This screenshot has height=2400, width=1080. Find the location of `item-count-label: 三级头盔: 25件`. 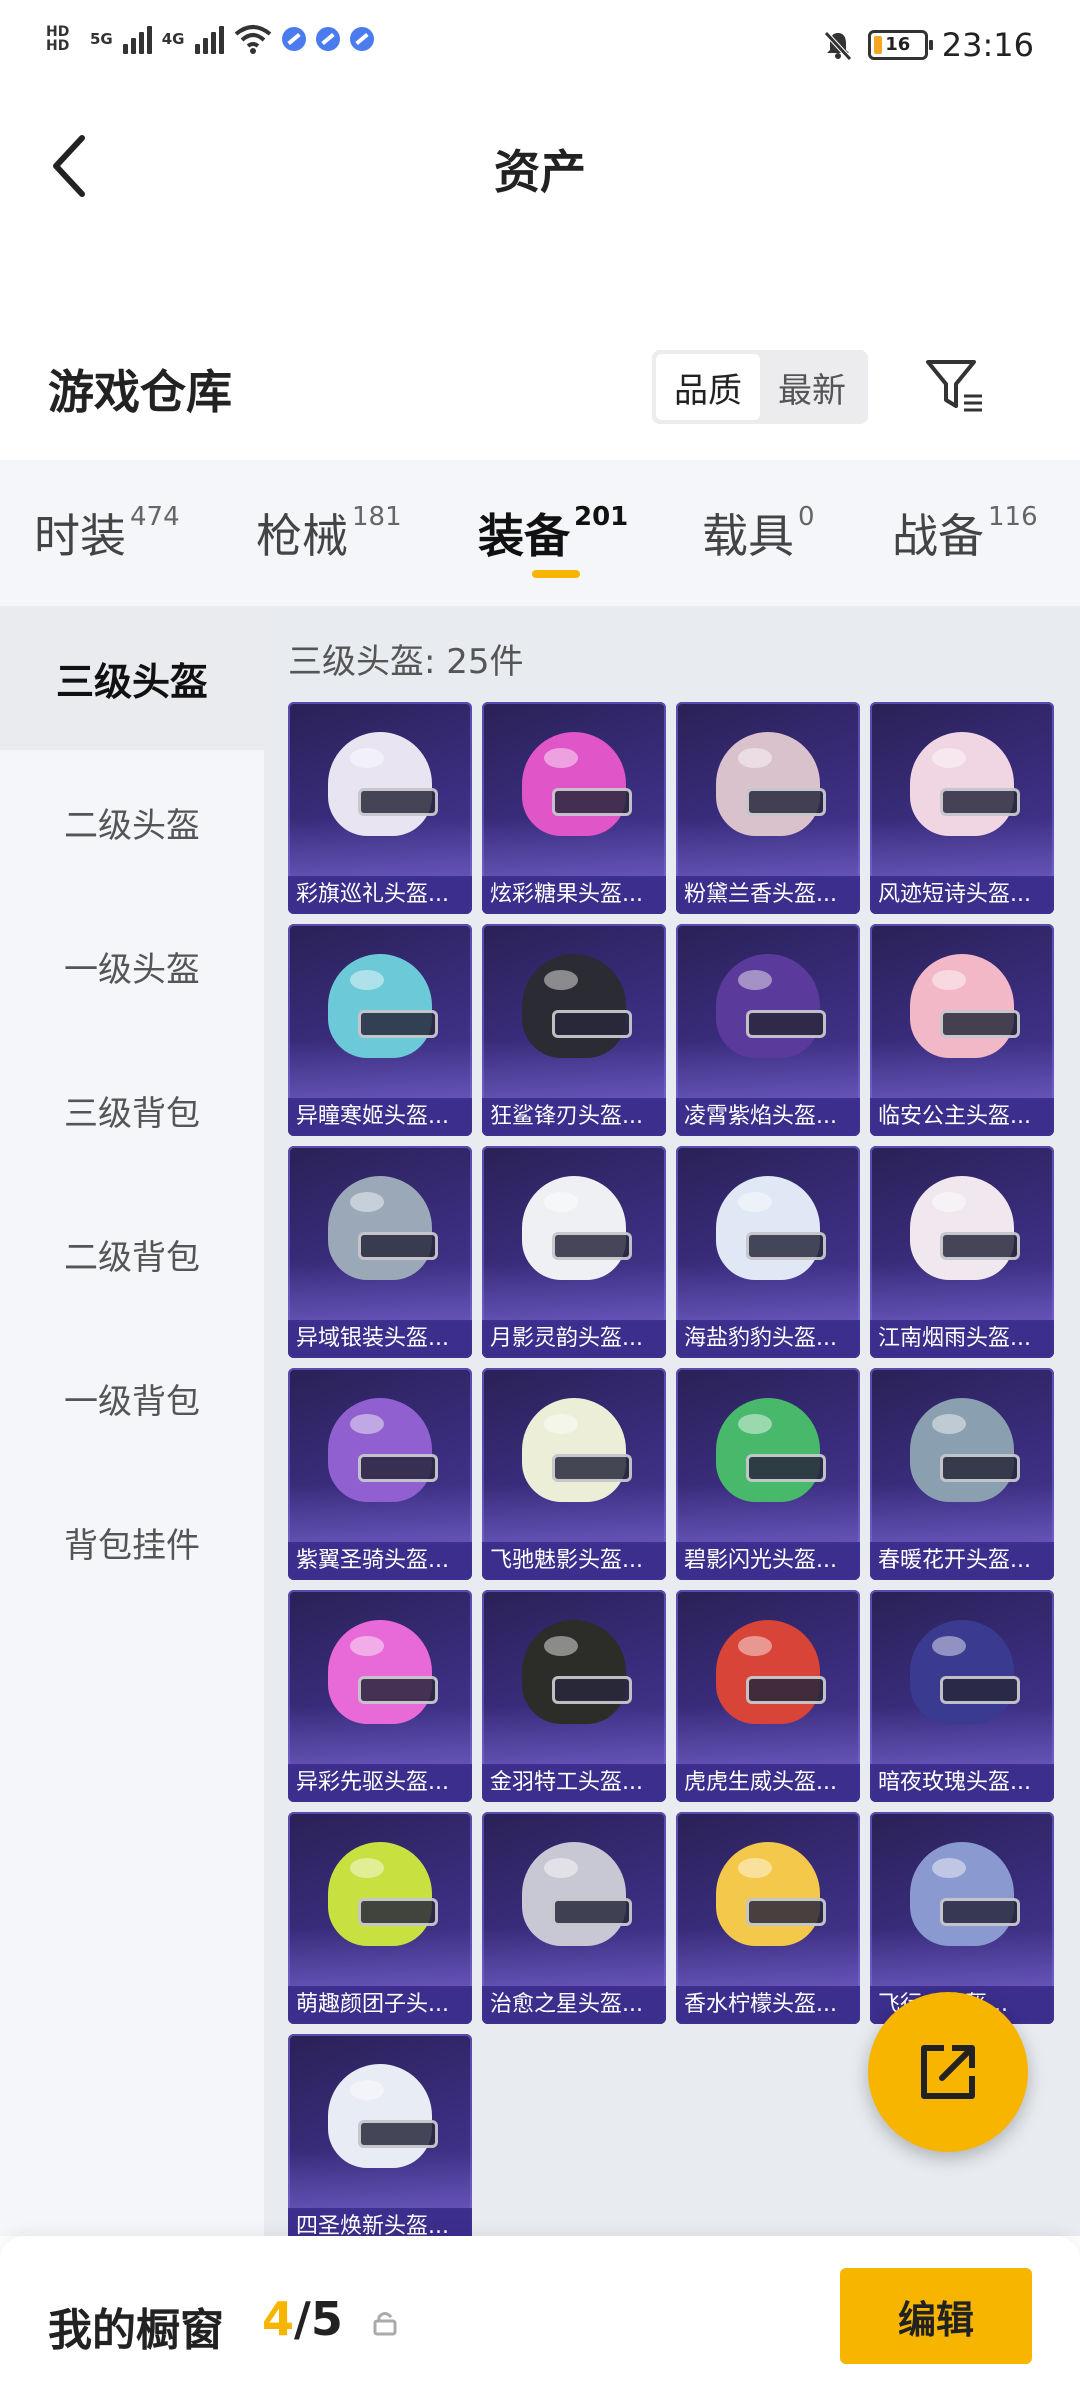

item-count-label: 三级头盔: 25件 is located at coordinates (406, 662).